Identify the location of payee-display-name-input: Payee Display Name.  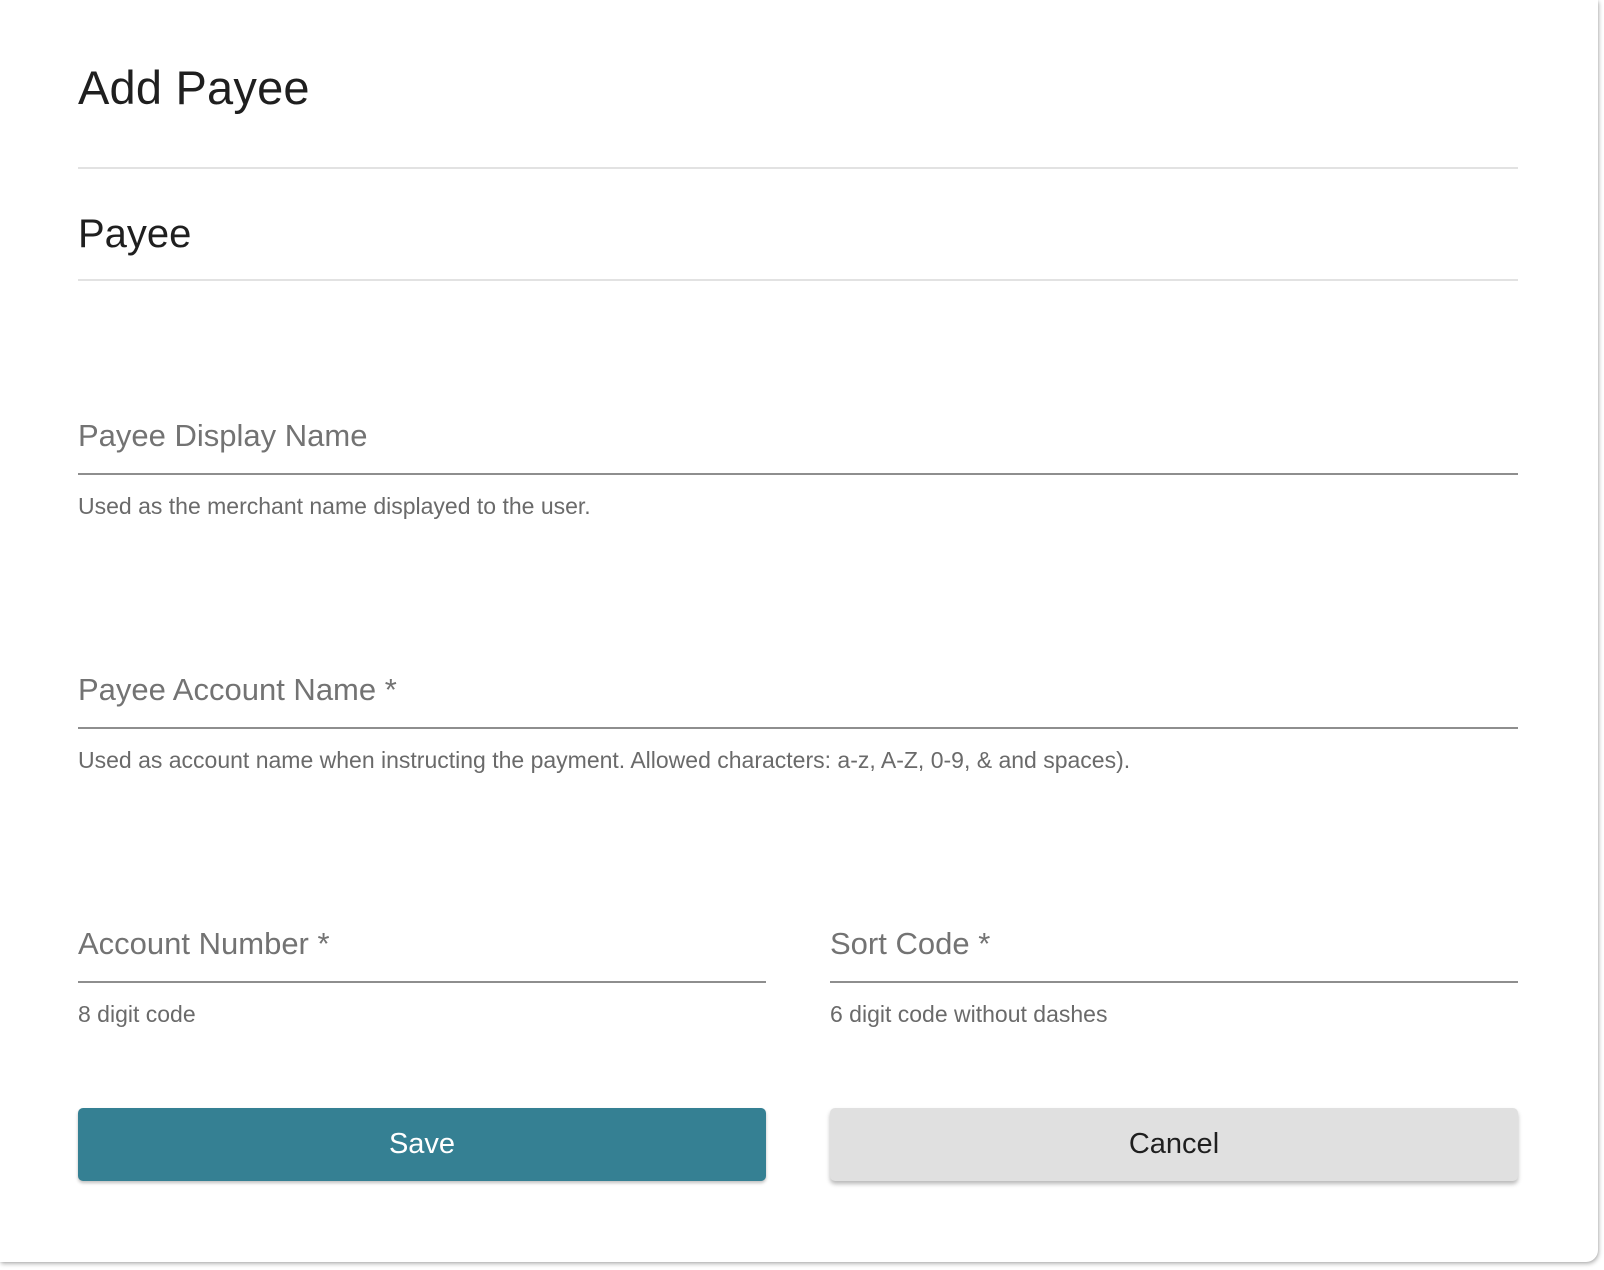
(798, 443).